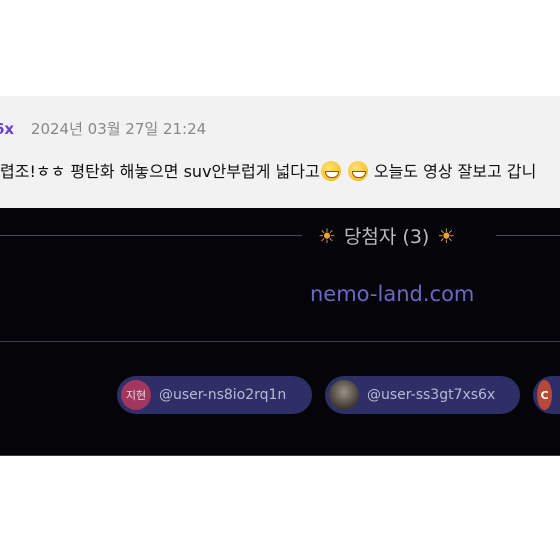 The width and height of the screenshot is (560, 560). I want to click on winner-chip: 지현 @user-ns8io2rq1n, so click(214, 395).